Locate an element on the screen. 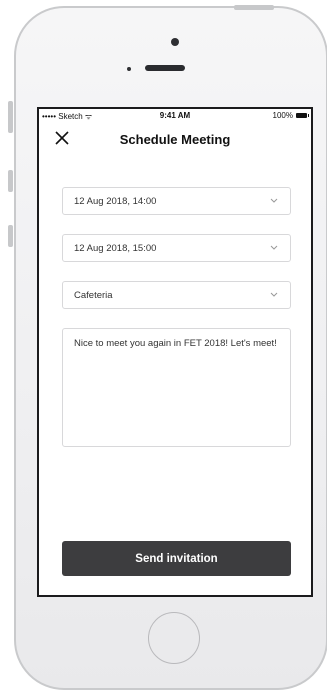  mute-switch is located at coordinates (10, 117).